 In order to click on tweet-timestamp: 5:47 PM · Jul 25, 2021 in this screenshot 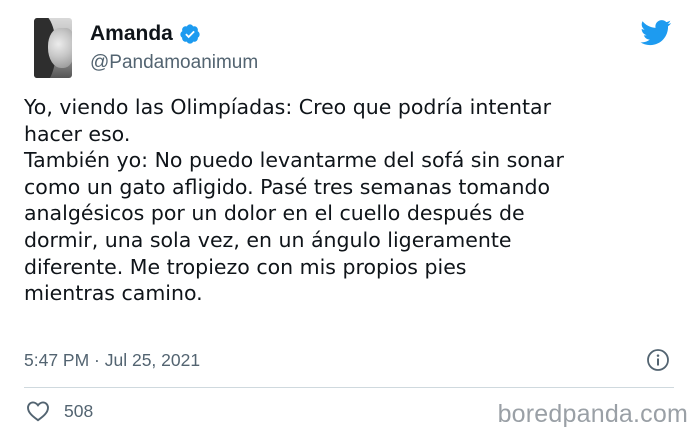, I will do `click(112, 360)`.